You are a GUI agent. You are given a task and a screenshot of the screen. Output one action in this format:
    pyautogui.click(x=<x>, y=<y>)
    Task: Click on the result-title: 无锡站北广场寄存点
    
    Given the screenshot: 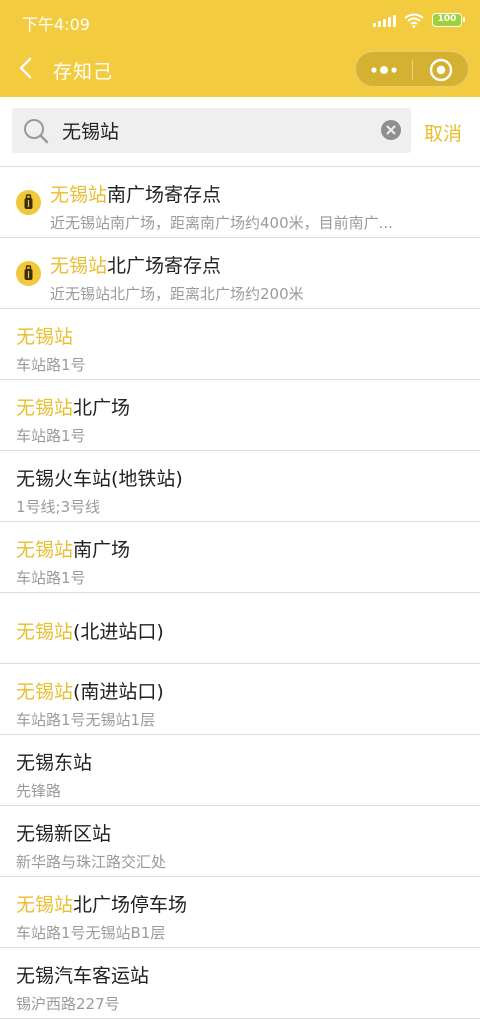 What is the action you would take?
    pyautogui.click(x=135, y=264)
    